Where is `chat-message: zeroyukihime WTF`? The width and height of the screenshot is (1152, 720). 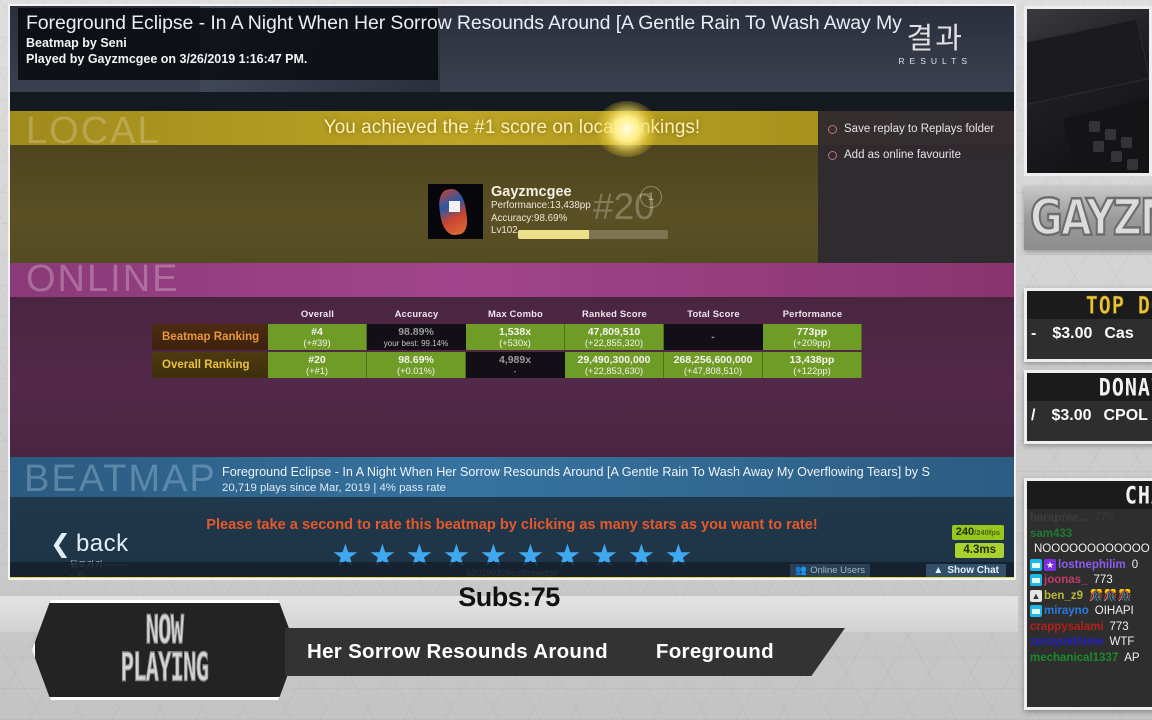
chat-message: zeroyukihime WTF is located at coordinates (1091, 642).